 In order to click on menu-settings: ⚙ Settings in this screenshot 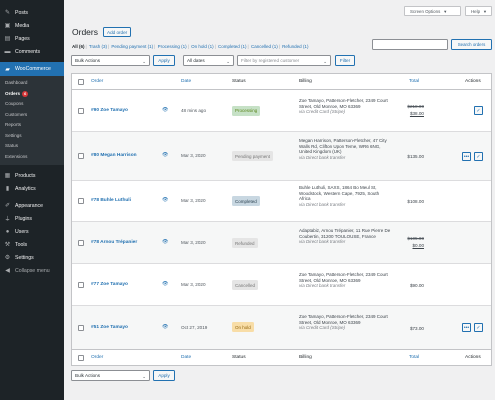, I will do `click(32, 257)`.